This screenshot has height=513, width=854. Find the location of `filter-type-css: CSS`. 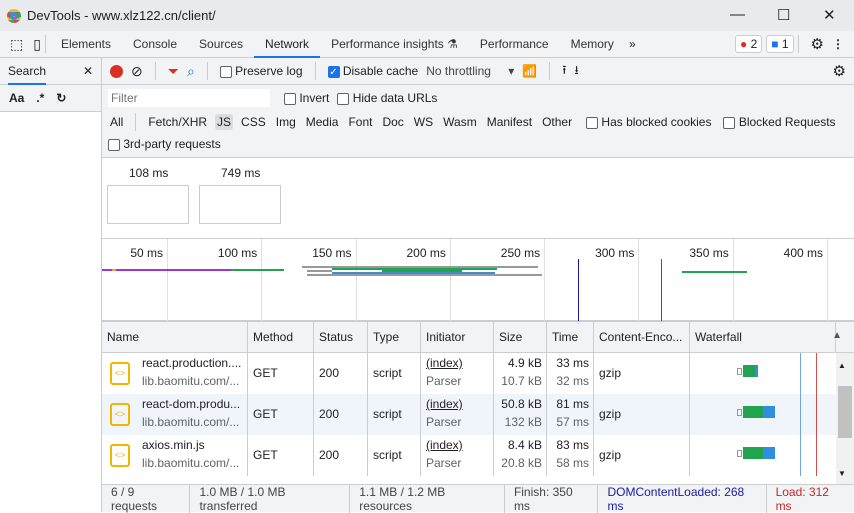

filter-type-css: CSS is located at coordinates (253, 122).